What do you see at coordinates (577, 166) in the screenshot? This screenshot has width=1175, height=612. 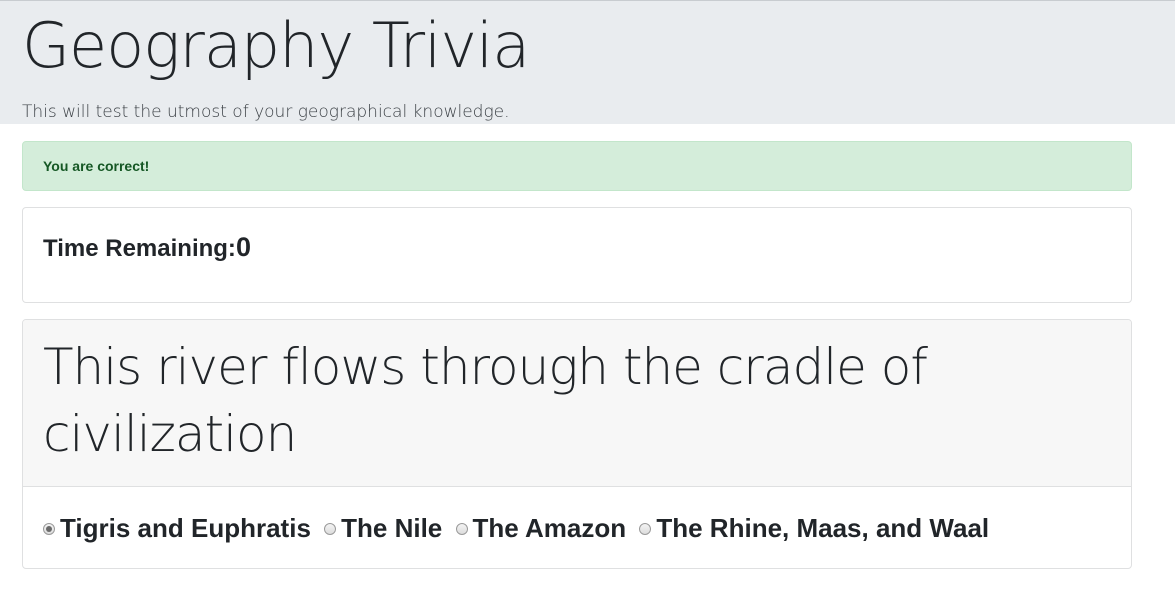 I see `success-alert: You are correct!` at bounding box center [577, 166].